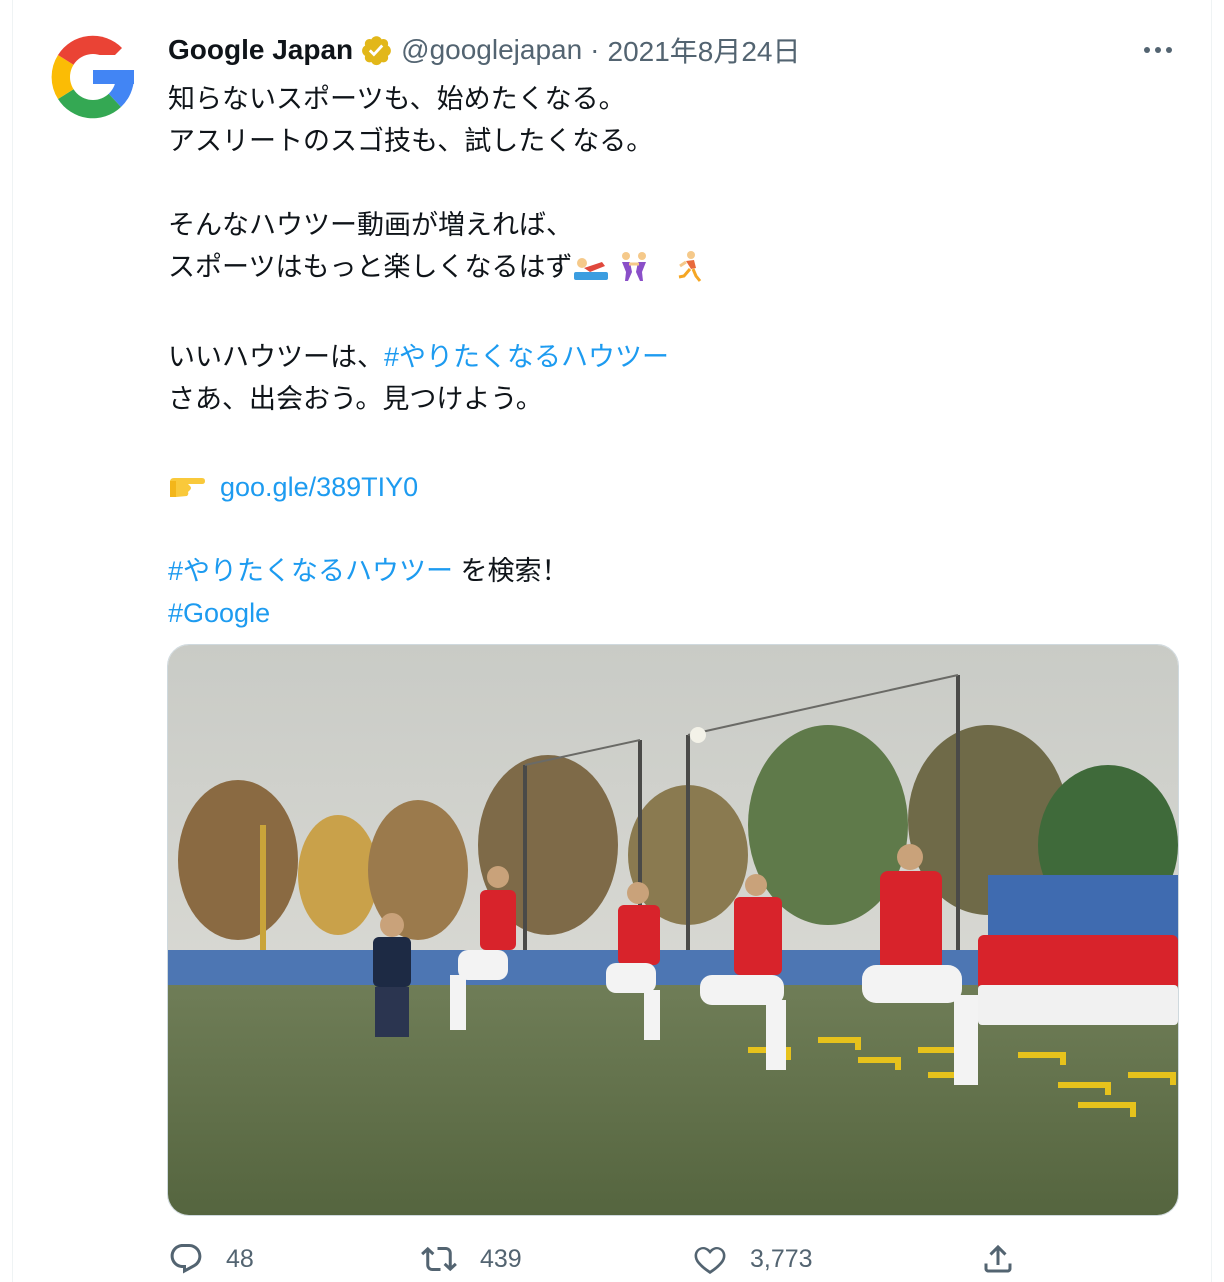  Describe the element at coordinates (511, 571) in the screenshot. I see `text-segment: を検索！` at that location.